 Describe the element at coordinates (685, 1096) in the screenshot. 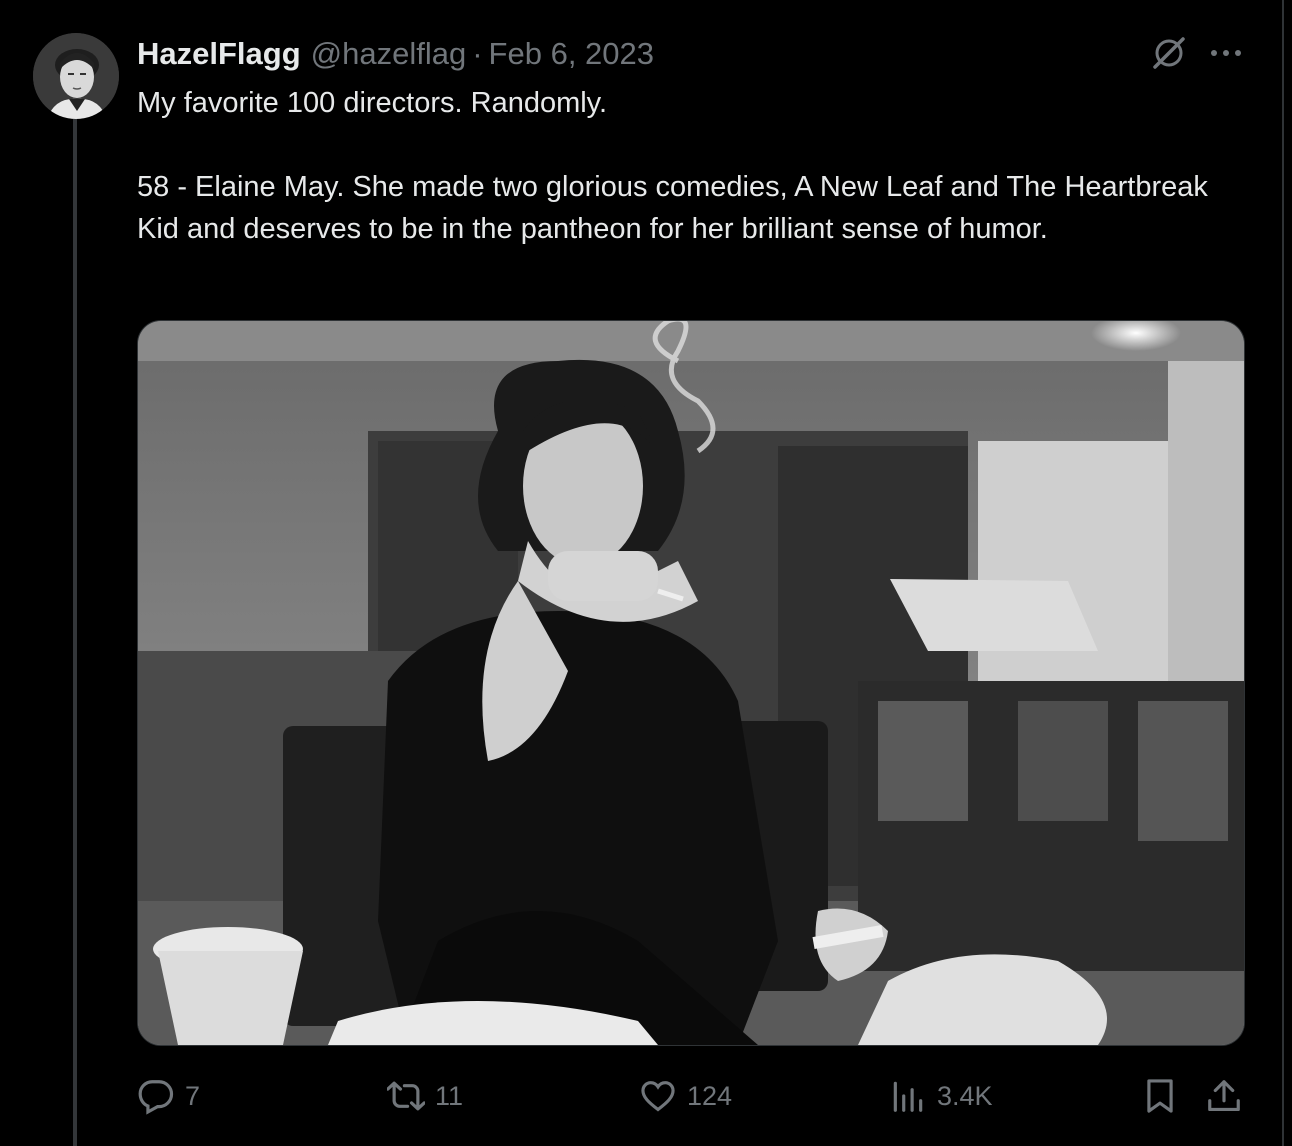

I see `like-button: 124` at that location.